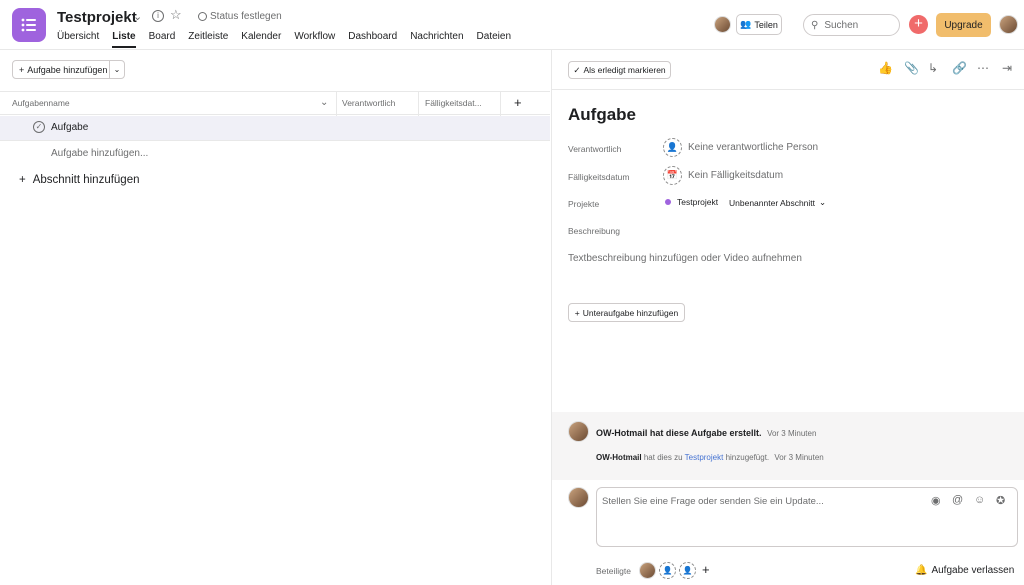  What do you see at coordinates (722, 24) in the screenshot?
I see `member-avatar` at bounding box center [722, 24].